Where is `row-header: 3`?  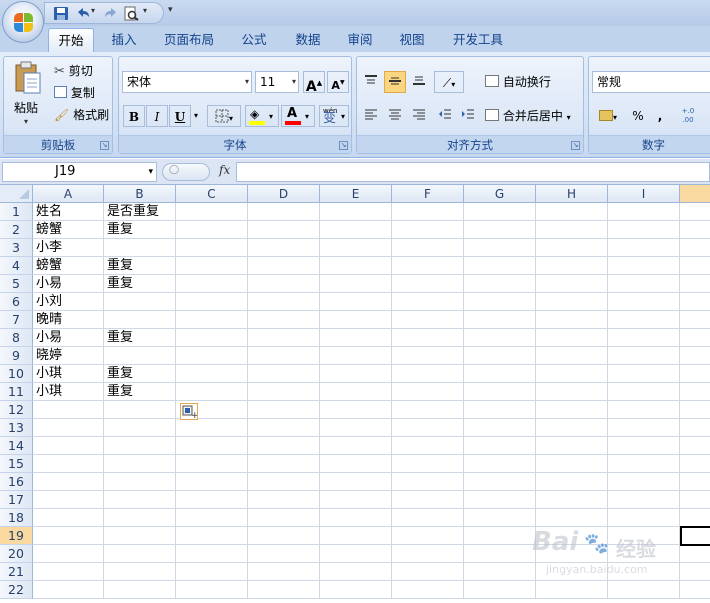
row-header: 3 is located at coordinates (16, 248).